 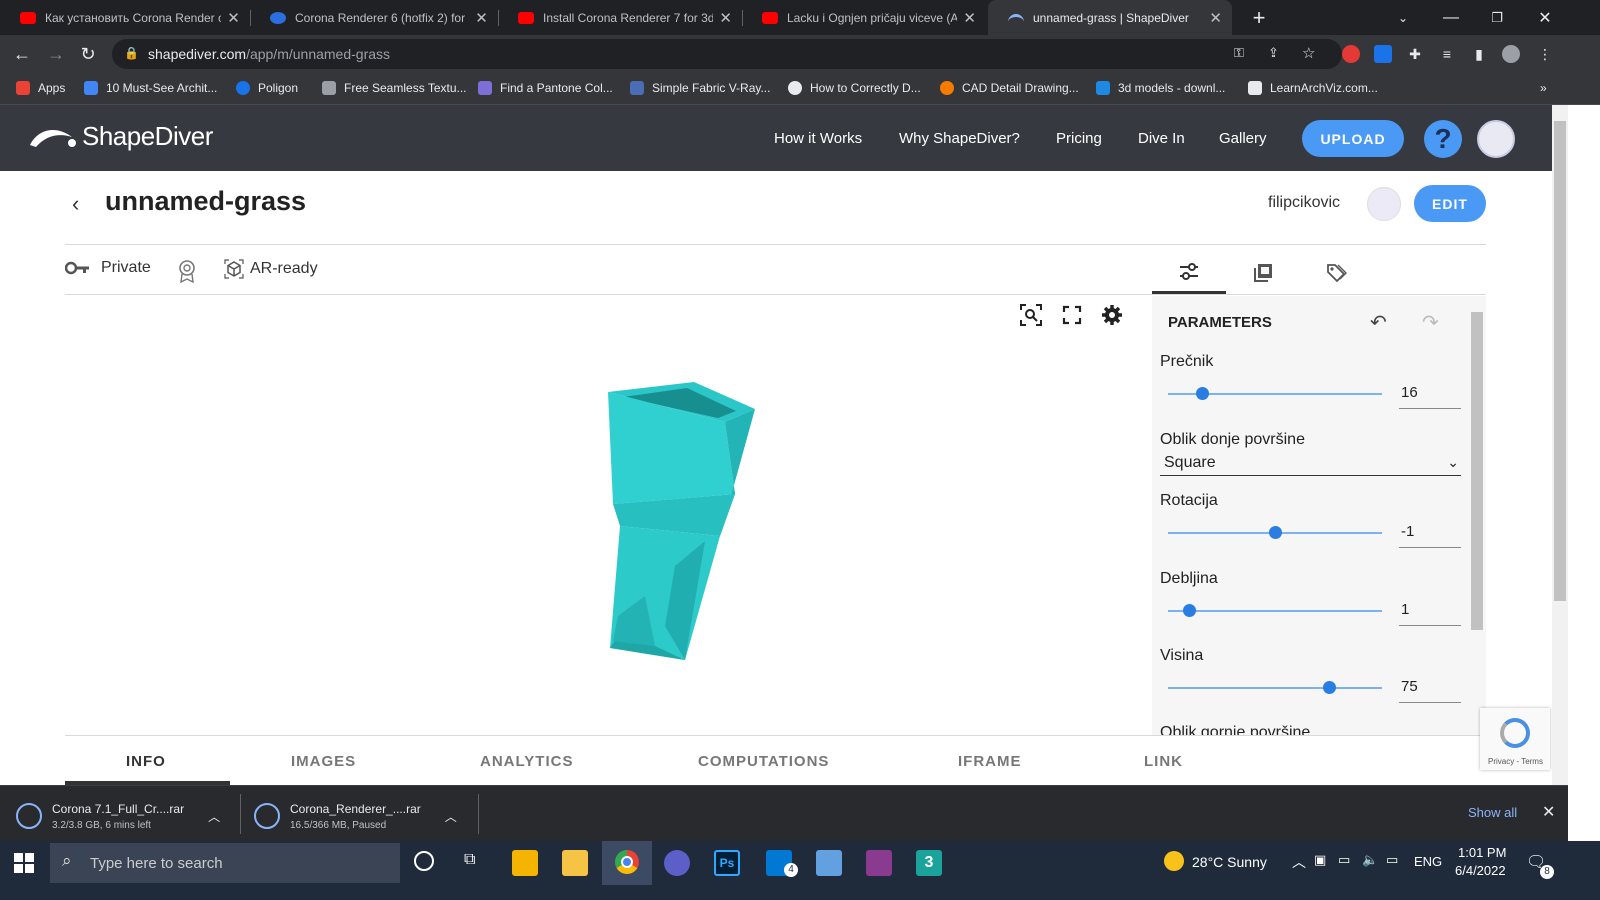 What do you see at coordinates (225, 863) in the screenshot?
I see `taskbar-search-input: ⌕ Type here to search` at bounding box center [225, 863].